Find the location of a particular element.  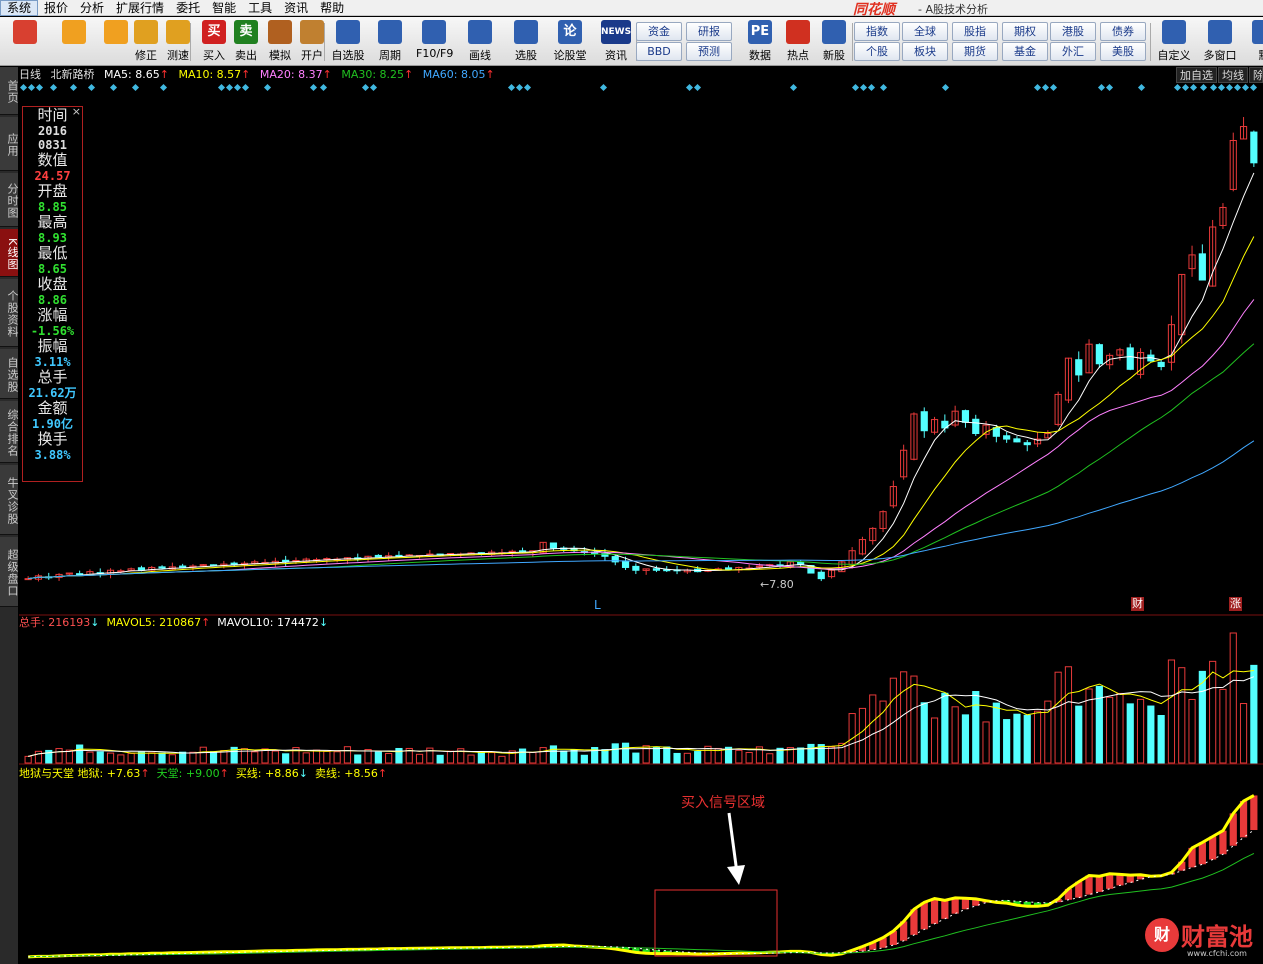

quick-nav-button: 资金 is located at coordinates (659, 31).